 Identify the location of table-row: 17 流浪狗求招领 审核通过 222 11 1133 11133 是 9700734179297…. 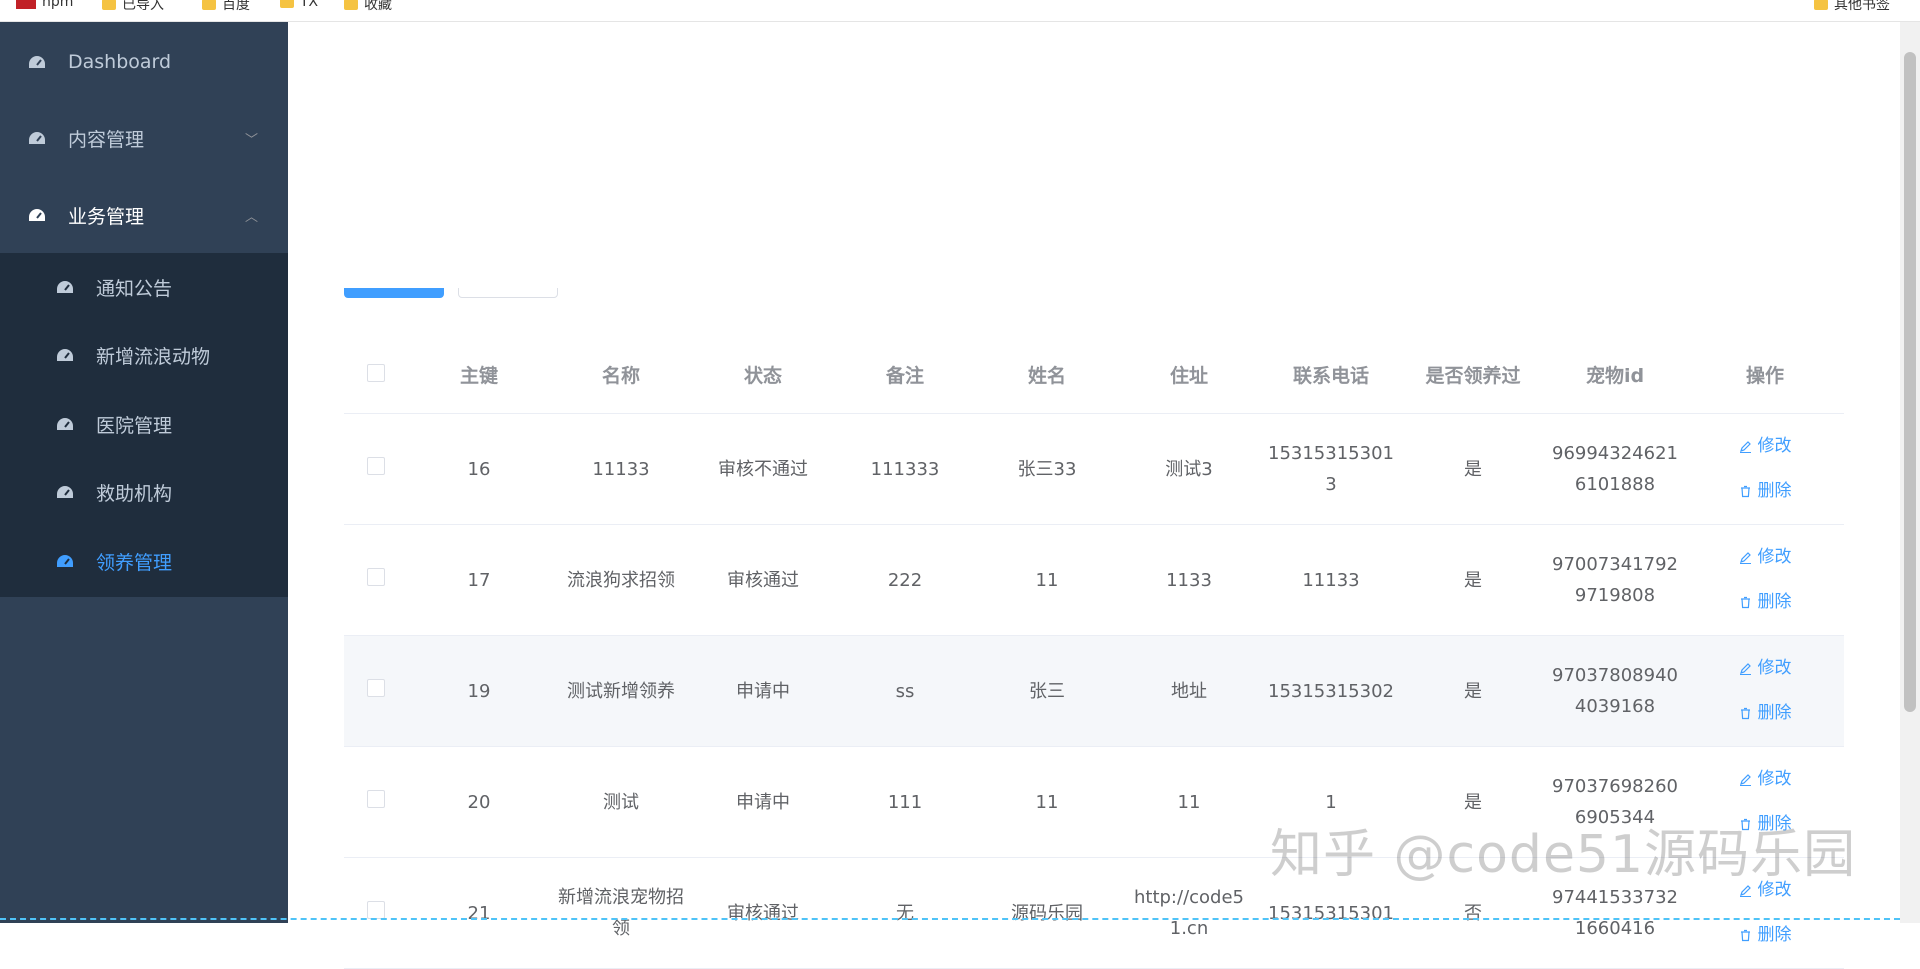
(1094, 580).